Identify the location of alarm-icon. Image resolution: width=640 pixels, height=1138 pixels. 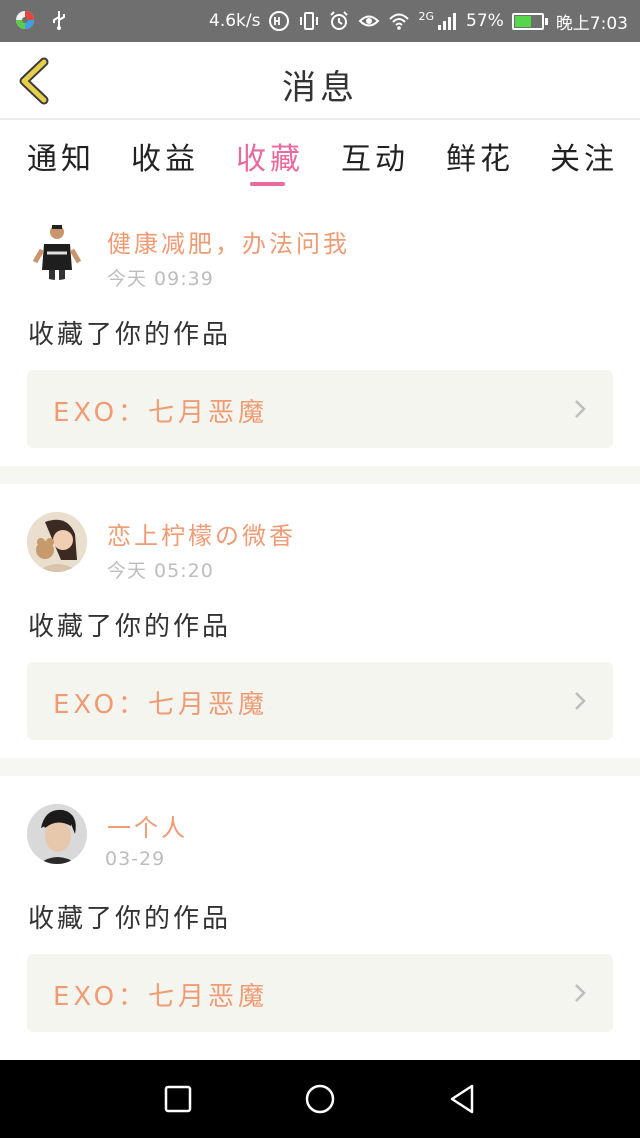
(339, 20).